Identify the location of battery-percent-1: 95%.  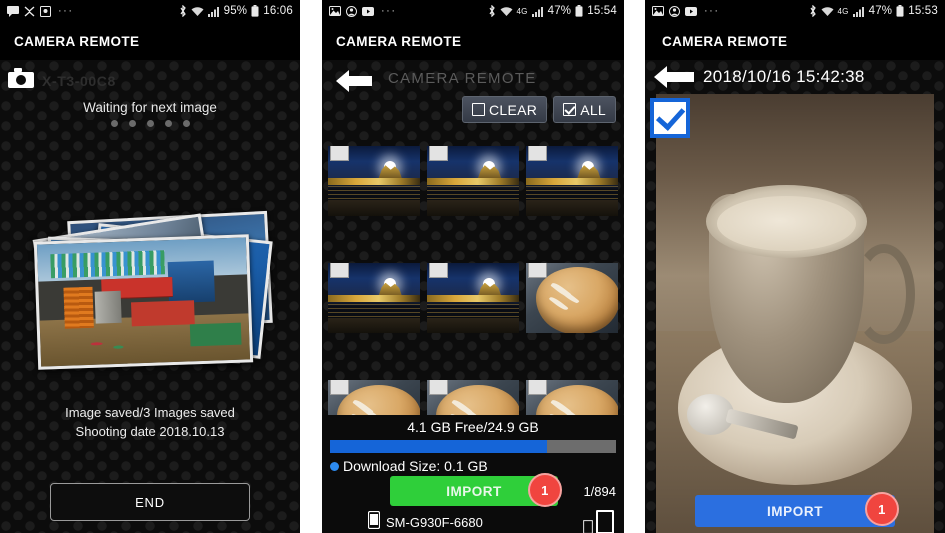
(235, 11).